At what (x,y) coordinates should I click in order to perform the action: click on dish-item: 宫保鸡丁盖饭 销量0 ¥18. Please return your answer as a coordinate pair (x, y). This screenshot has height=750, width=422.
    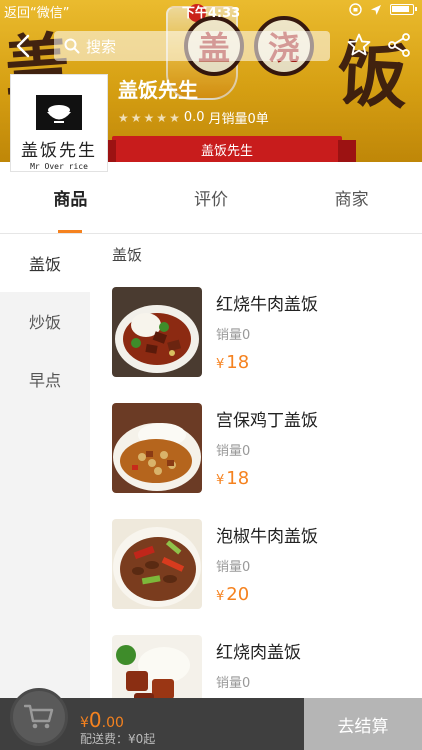
    Looking at the image, I should click on (256, 450).